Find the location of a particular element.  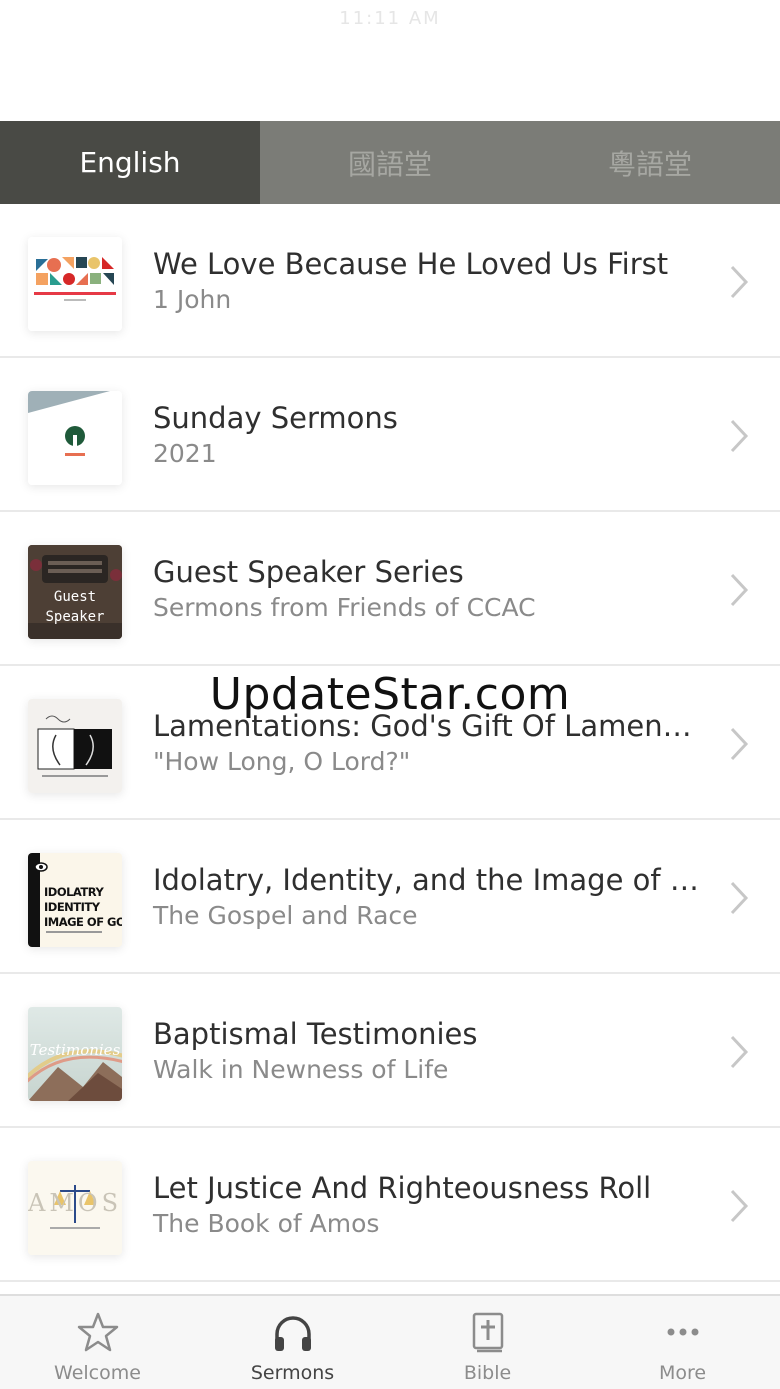

thumbnail-caption: IDOLATRY IDENTITY IMAGE OF GOD is located at coordinates (83, 907).